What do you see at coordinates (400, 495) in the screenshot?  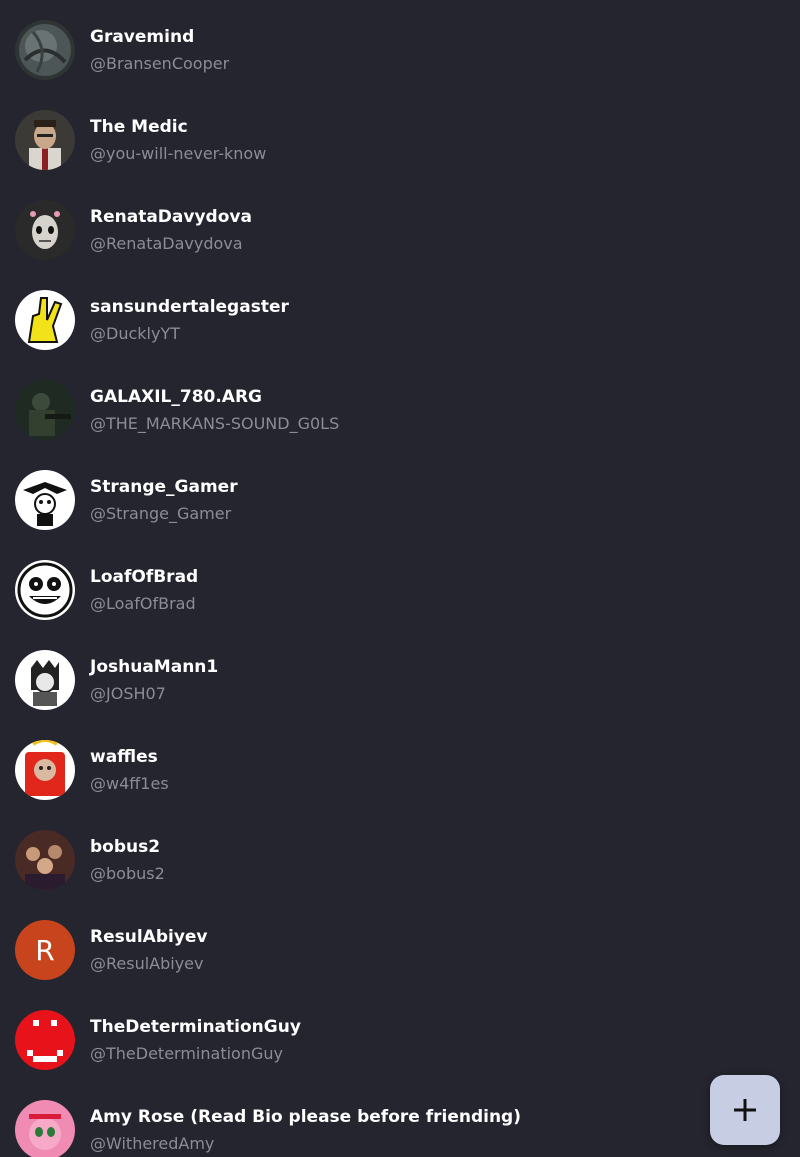 I see `friend-row: Strange_Gamer @Strange_Gamer` at bounding box center [400, 495].